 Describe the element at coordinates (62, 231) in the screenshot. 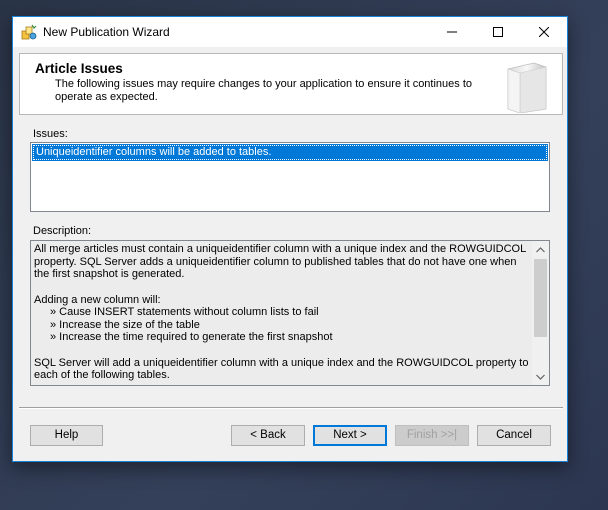

I see `description-label: Description:` at that location.